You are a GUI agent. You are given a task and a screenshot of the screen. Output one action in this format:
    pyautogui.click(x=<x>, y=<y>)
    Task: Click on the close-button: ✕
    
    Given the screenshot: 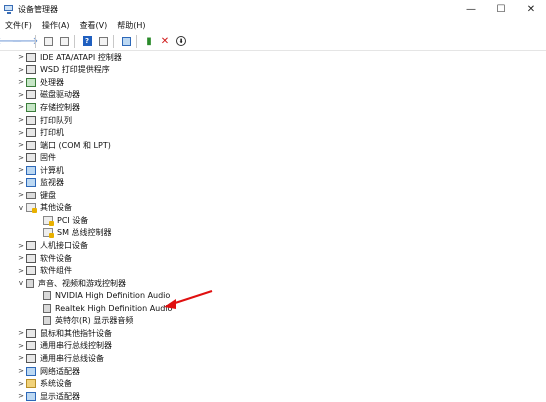 What is the action you would take?
    pyautogui.click(x=531, y=9)
    